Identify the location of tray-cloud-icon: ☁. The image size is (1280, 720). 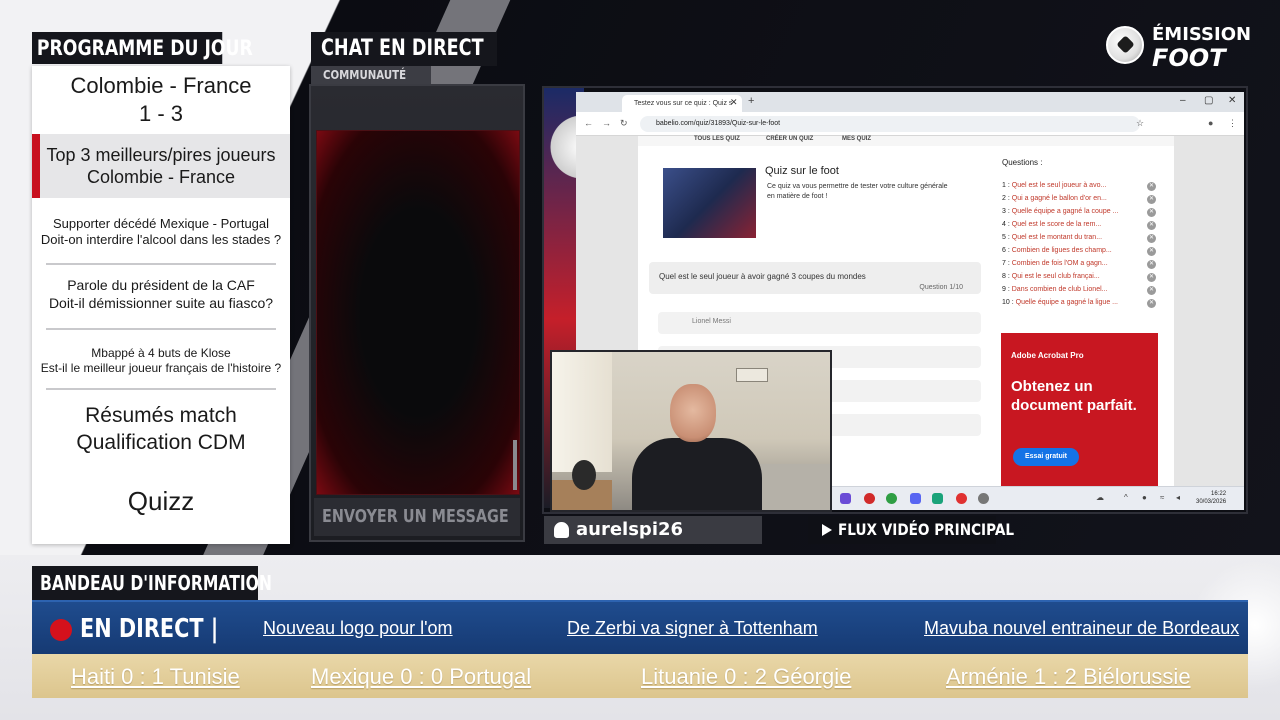
(1100, 497).